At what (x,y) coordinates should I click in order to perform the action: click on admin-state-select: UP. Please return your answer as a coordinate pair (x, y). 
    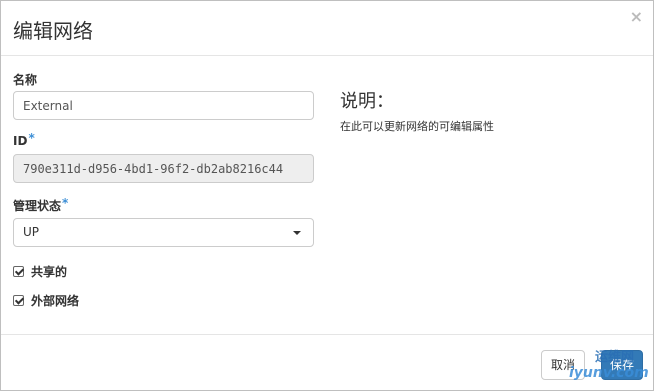
    Looking at the image, I should click on (163, 232).